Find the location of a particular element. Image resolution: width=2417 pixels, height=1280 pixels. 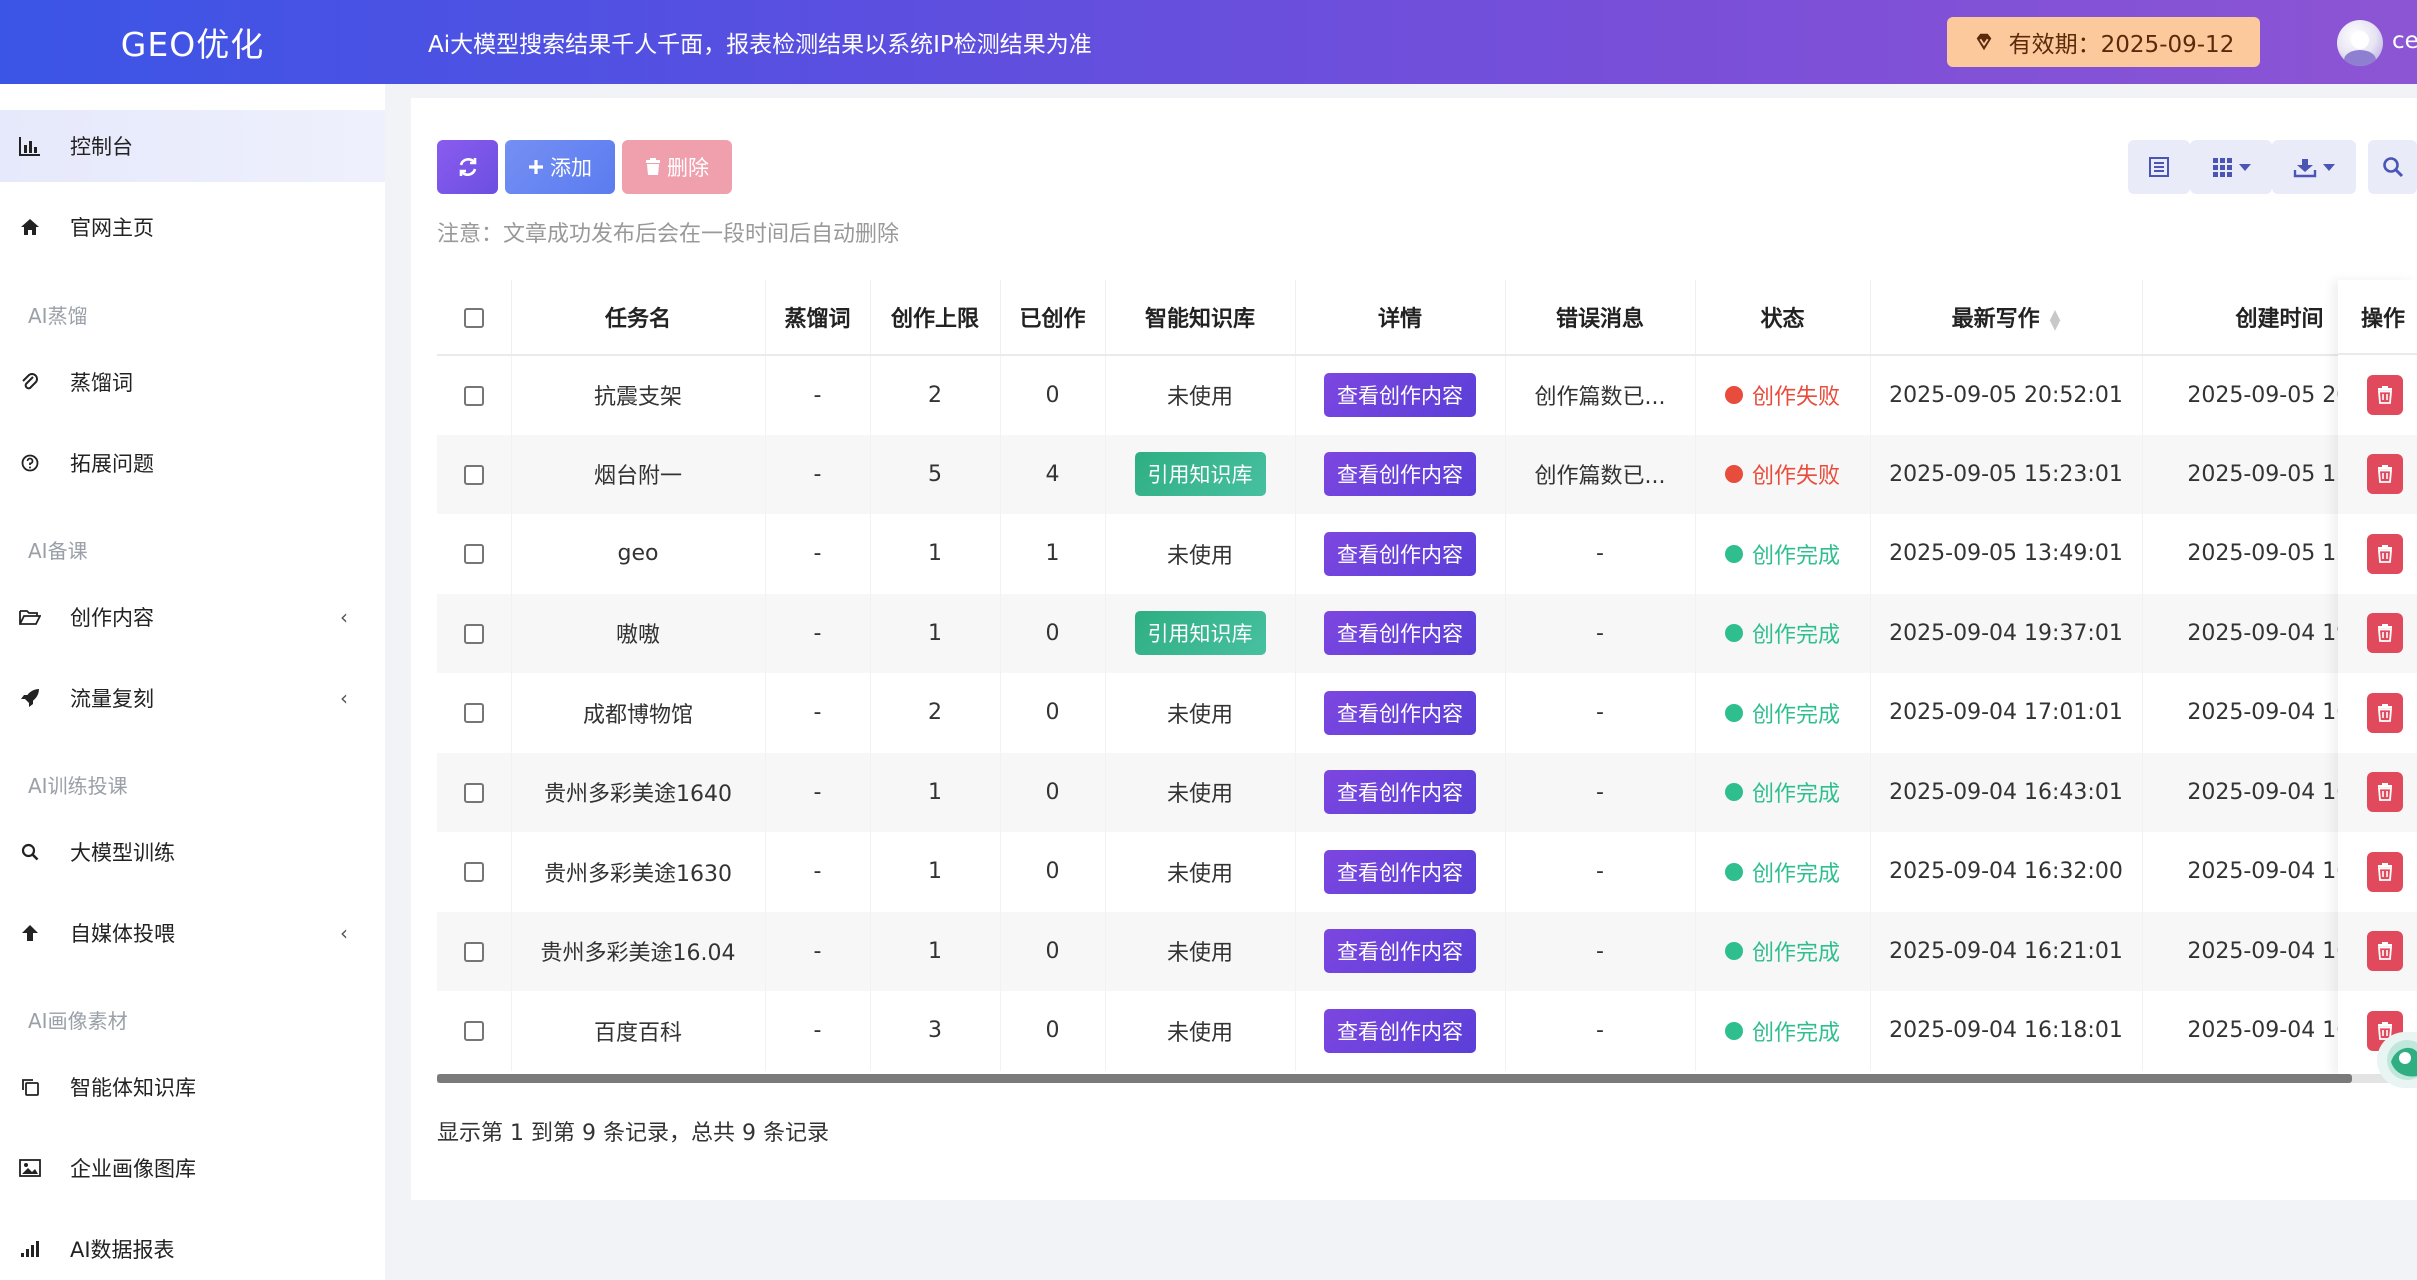

delete-button: 删除 is located at coordinates (677, 167).